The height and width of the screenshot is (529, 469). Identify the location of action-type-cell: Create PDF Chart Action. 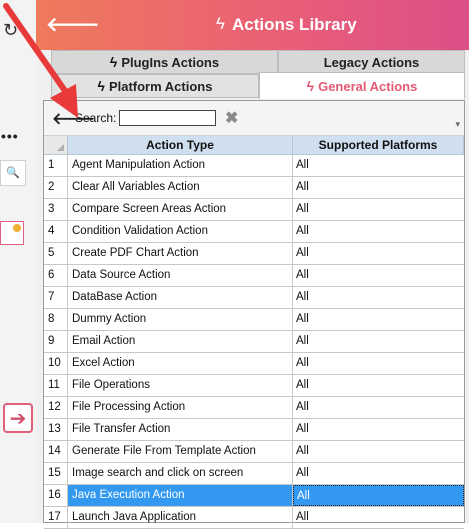
(180, 253).